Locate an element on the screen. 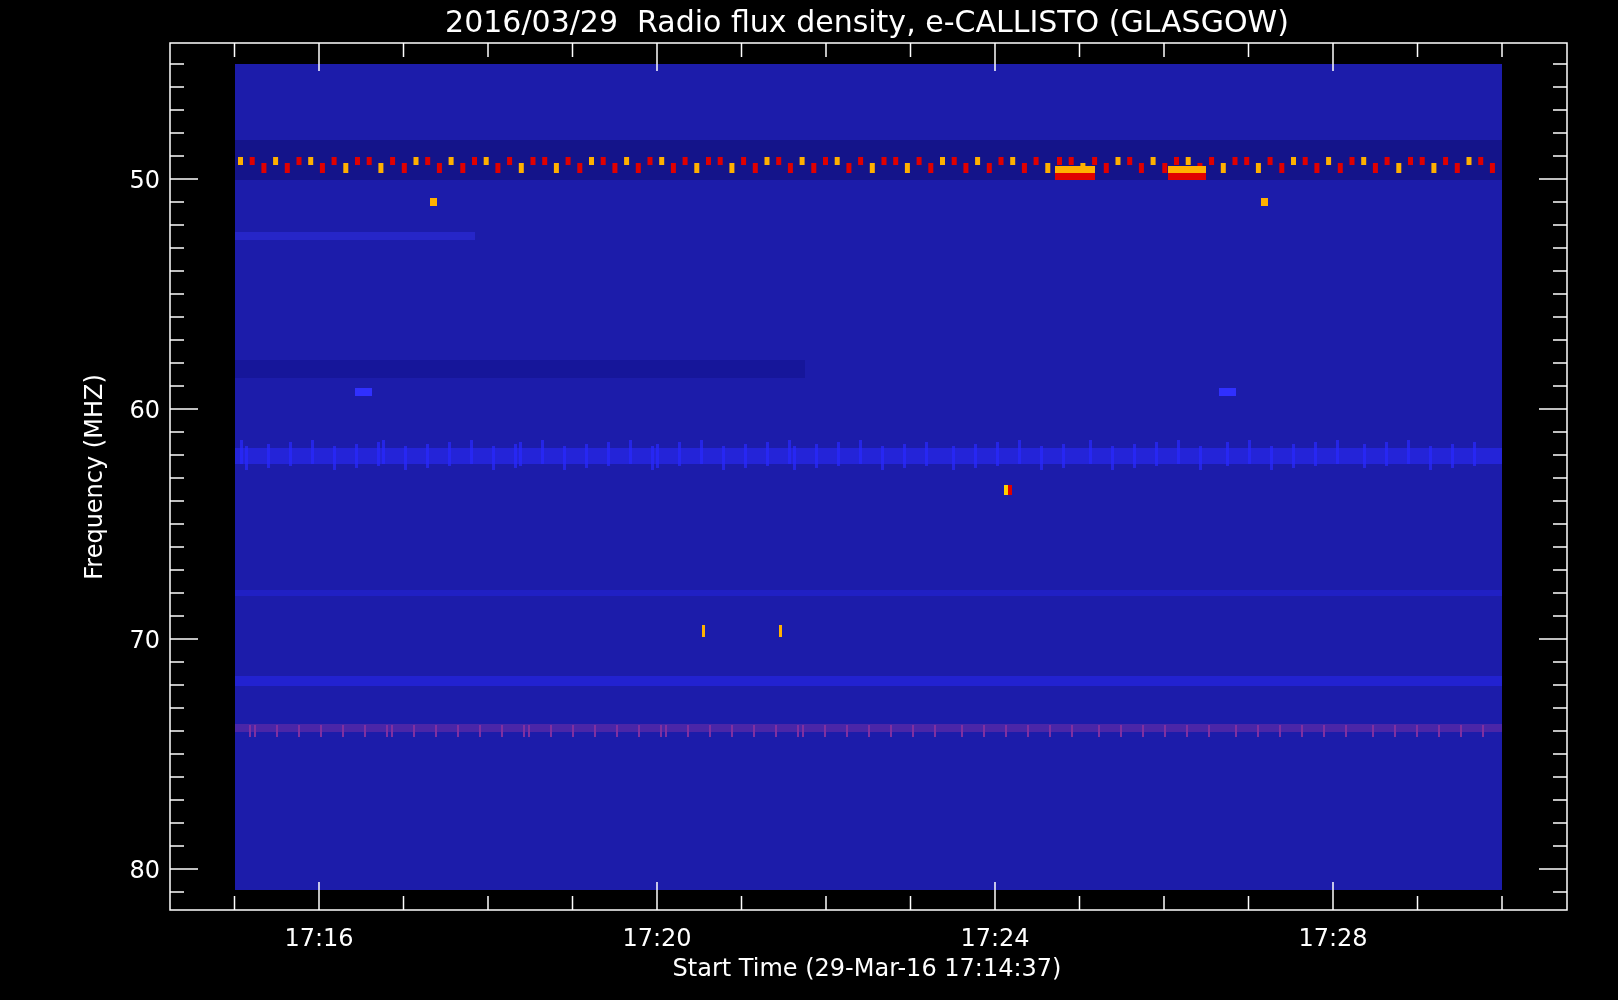 The height and width of the screenshot is (1000, 1618). tick-label: 60 is located at coordinates (144, 410).